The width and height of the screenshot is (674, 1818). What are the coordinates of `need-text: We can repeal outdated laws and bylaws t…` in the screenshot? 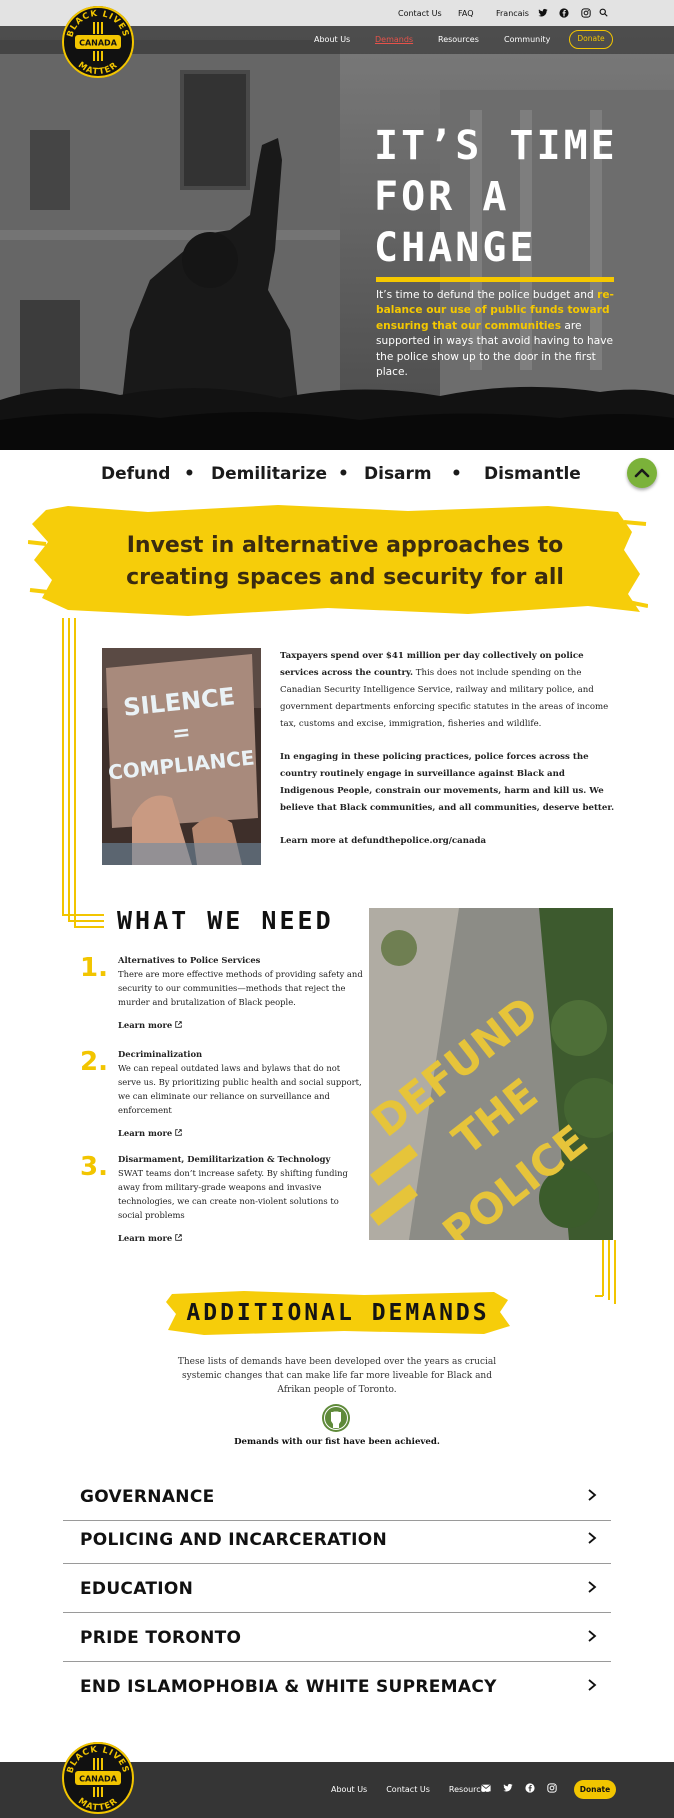 It's located at (240, 1089).